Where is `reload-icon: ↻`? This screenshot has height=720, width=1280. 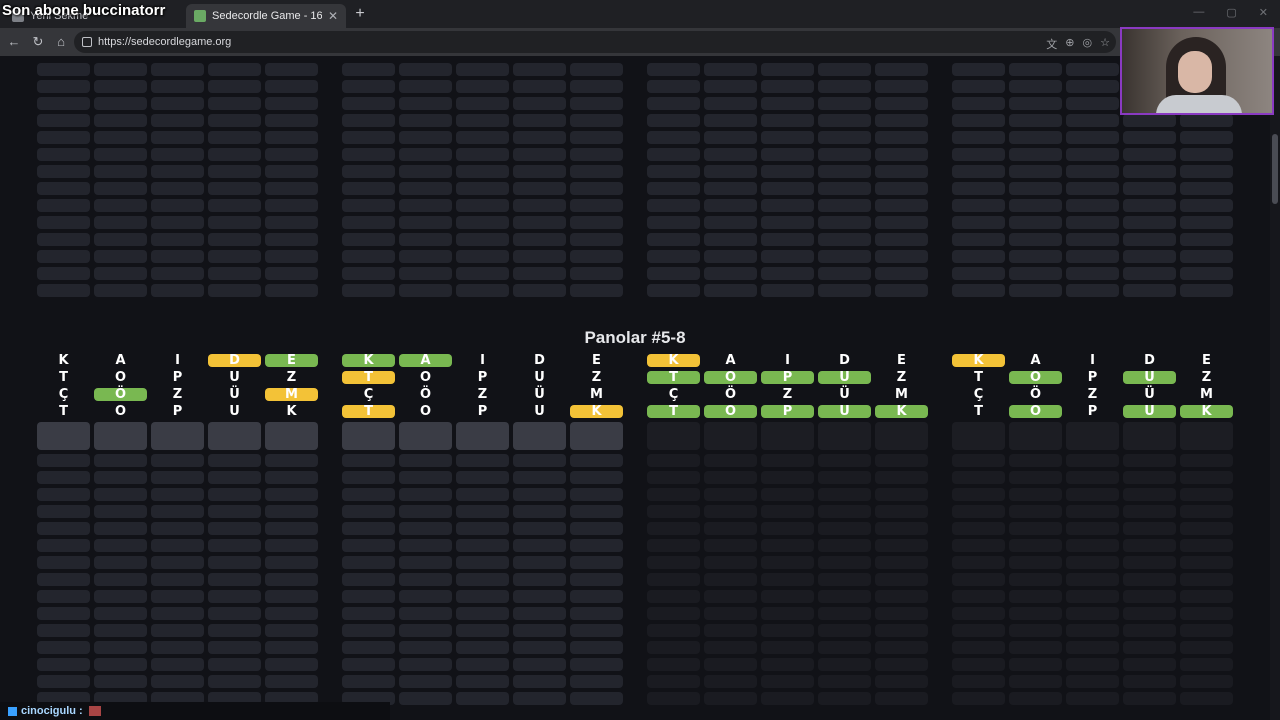 reload-icon: ↻ is located at coordinates (38, 42).